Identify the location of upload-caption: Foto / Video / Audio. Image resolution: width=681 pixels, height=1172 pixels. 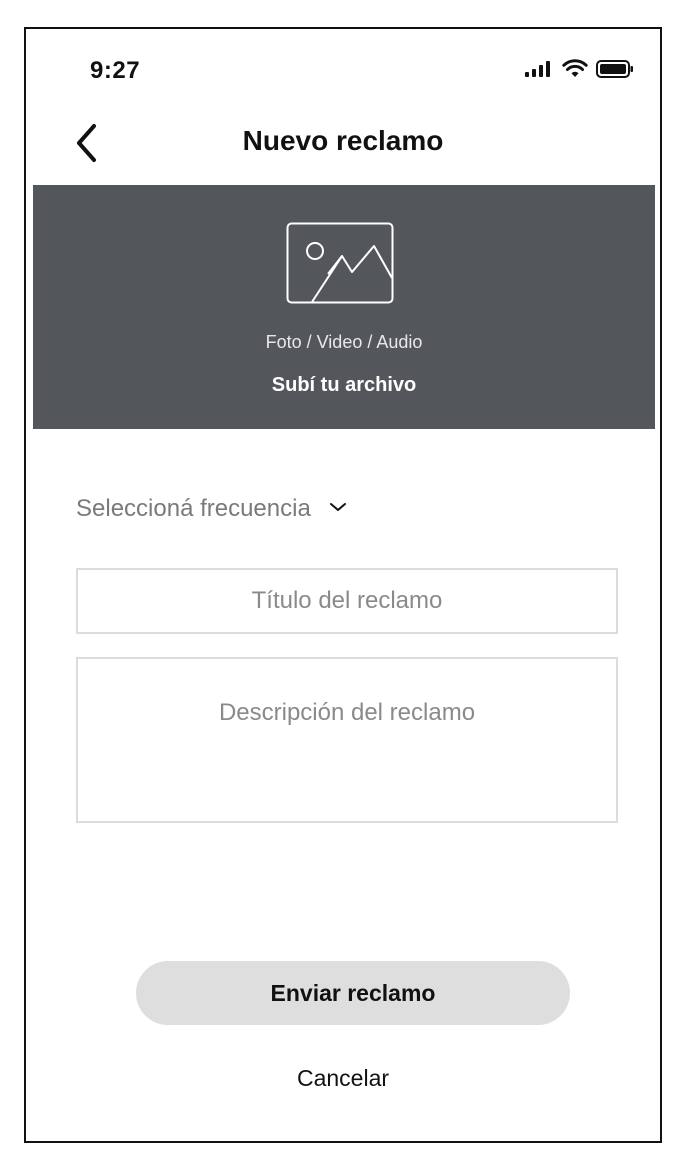
(344, 342).